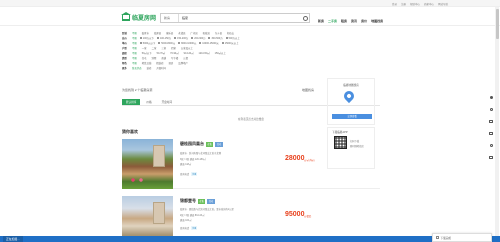 The width and height of the screenshot is (500, 242). I want to click on filter-option: 临夏县, so click(157, 33).